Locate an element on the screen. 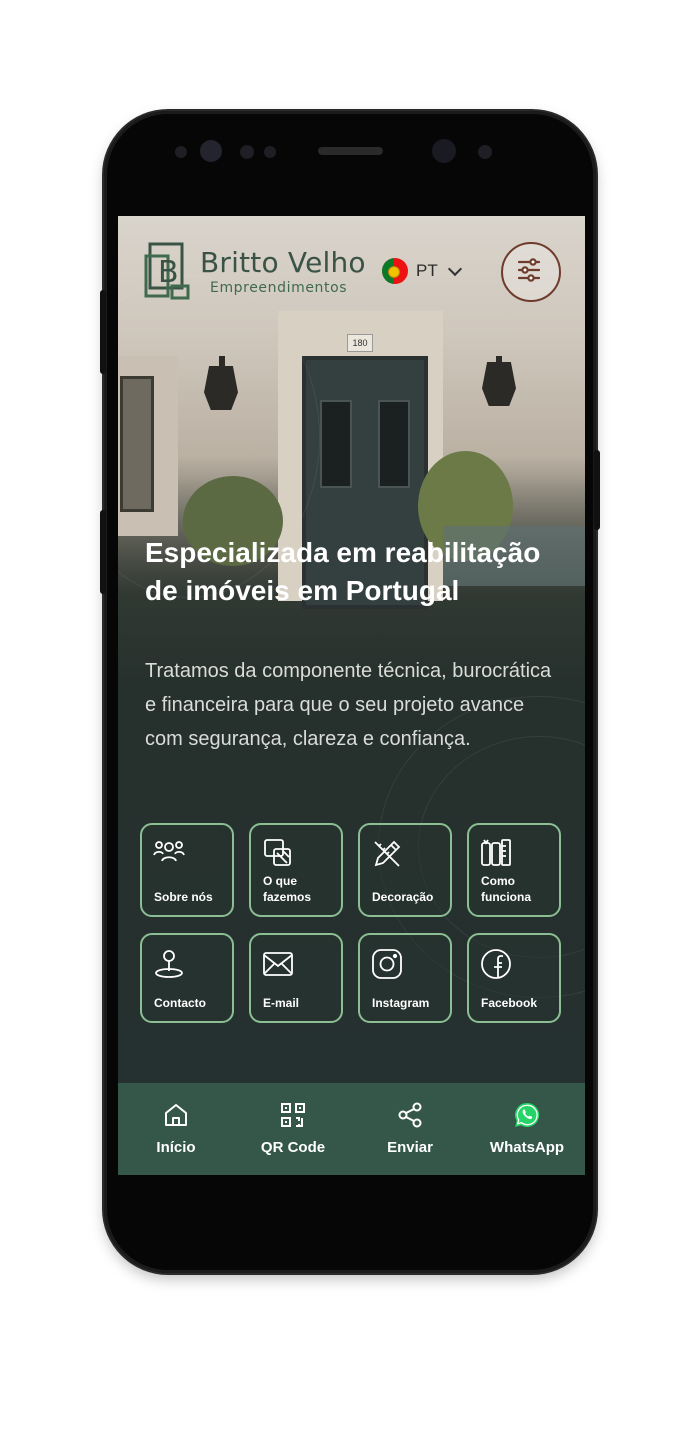  tile-label: Sobre nós is located at coordinates (183, 897).